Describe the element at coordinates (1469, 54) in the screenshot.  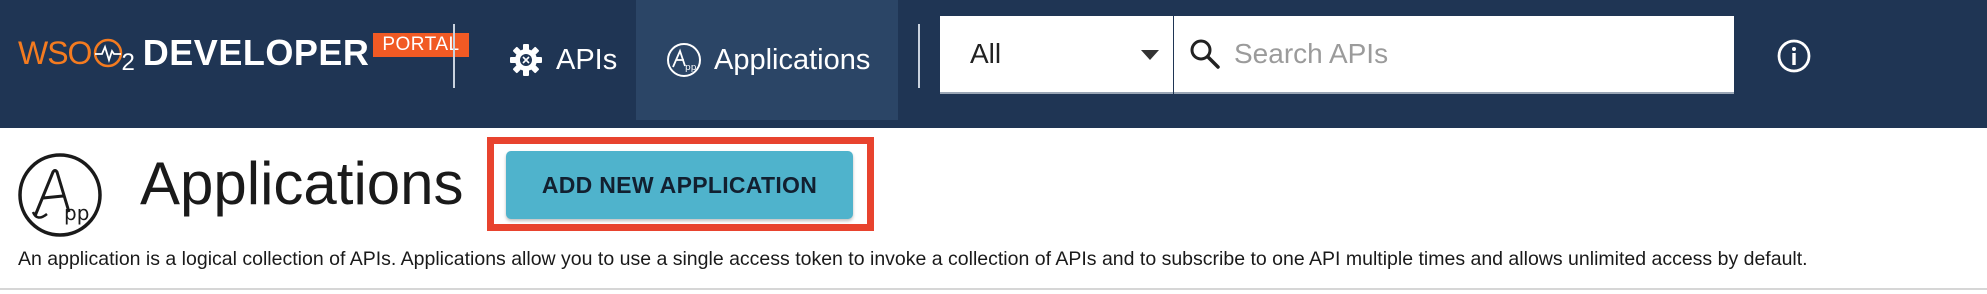
I see `search-input` at that location.